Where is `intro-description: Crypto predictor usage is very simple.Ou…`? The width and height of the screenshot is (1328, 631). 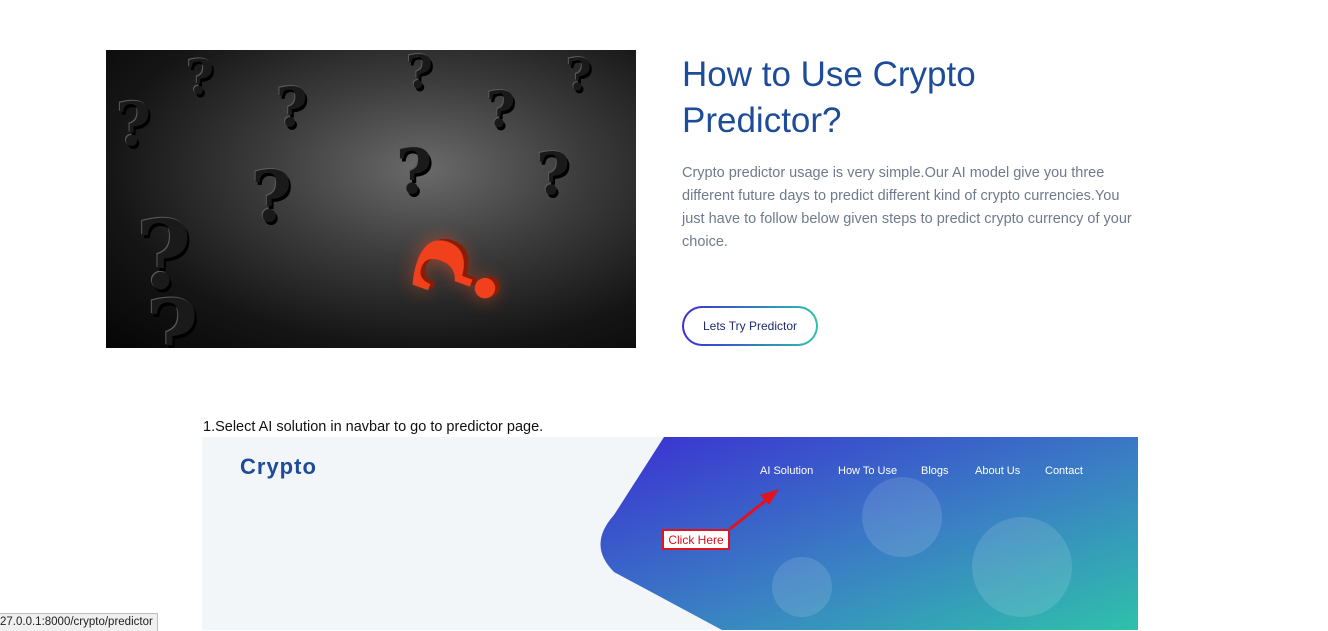 intro-description: Crypto predictor usage is very simple.Ou… is located at coordinates (907, 207).